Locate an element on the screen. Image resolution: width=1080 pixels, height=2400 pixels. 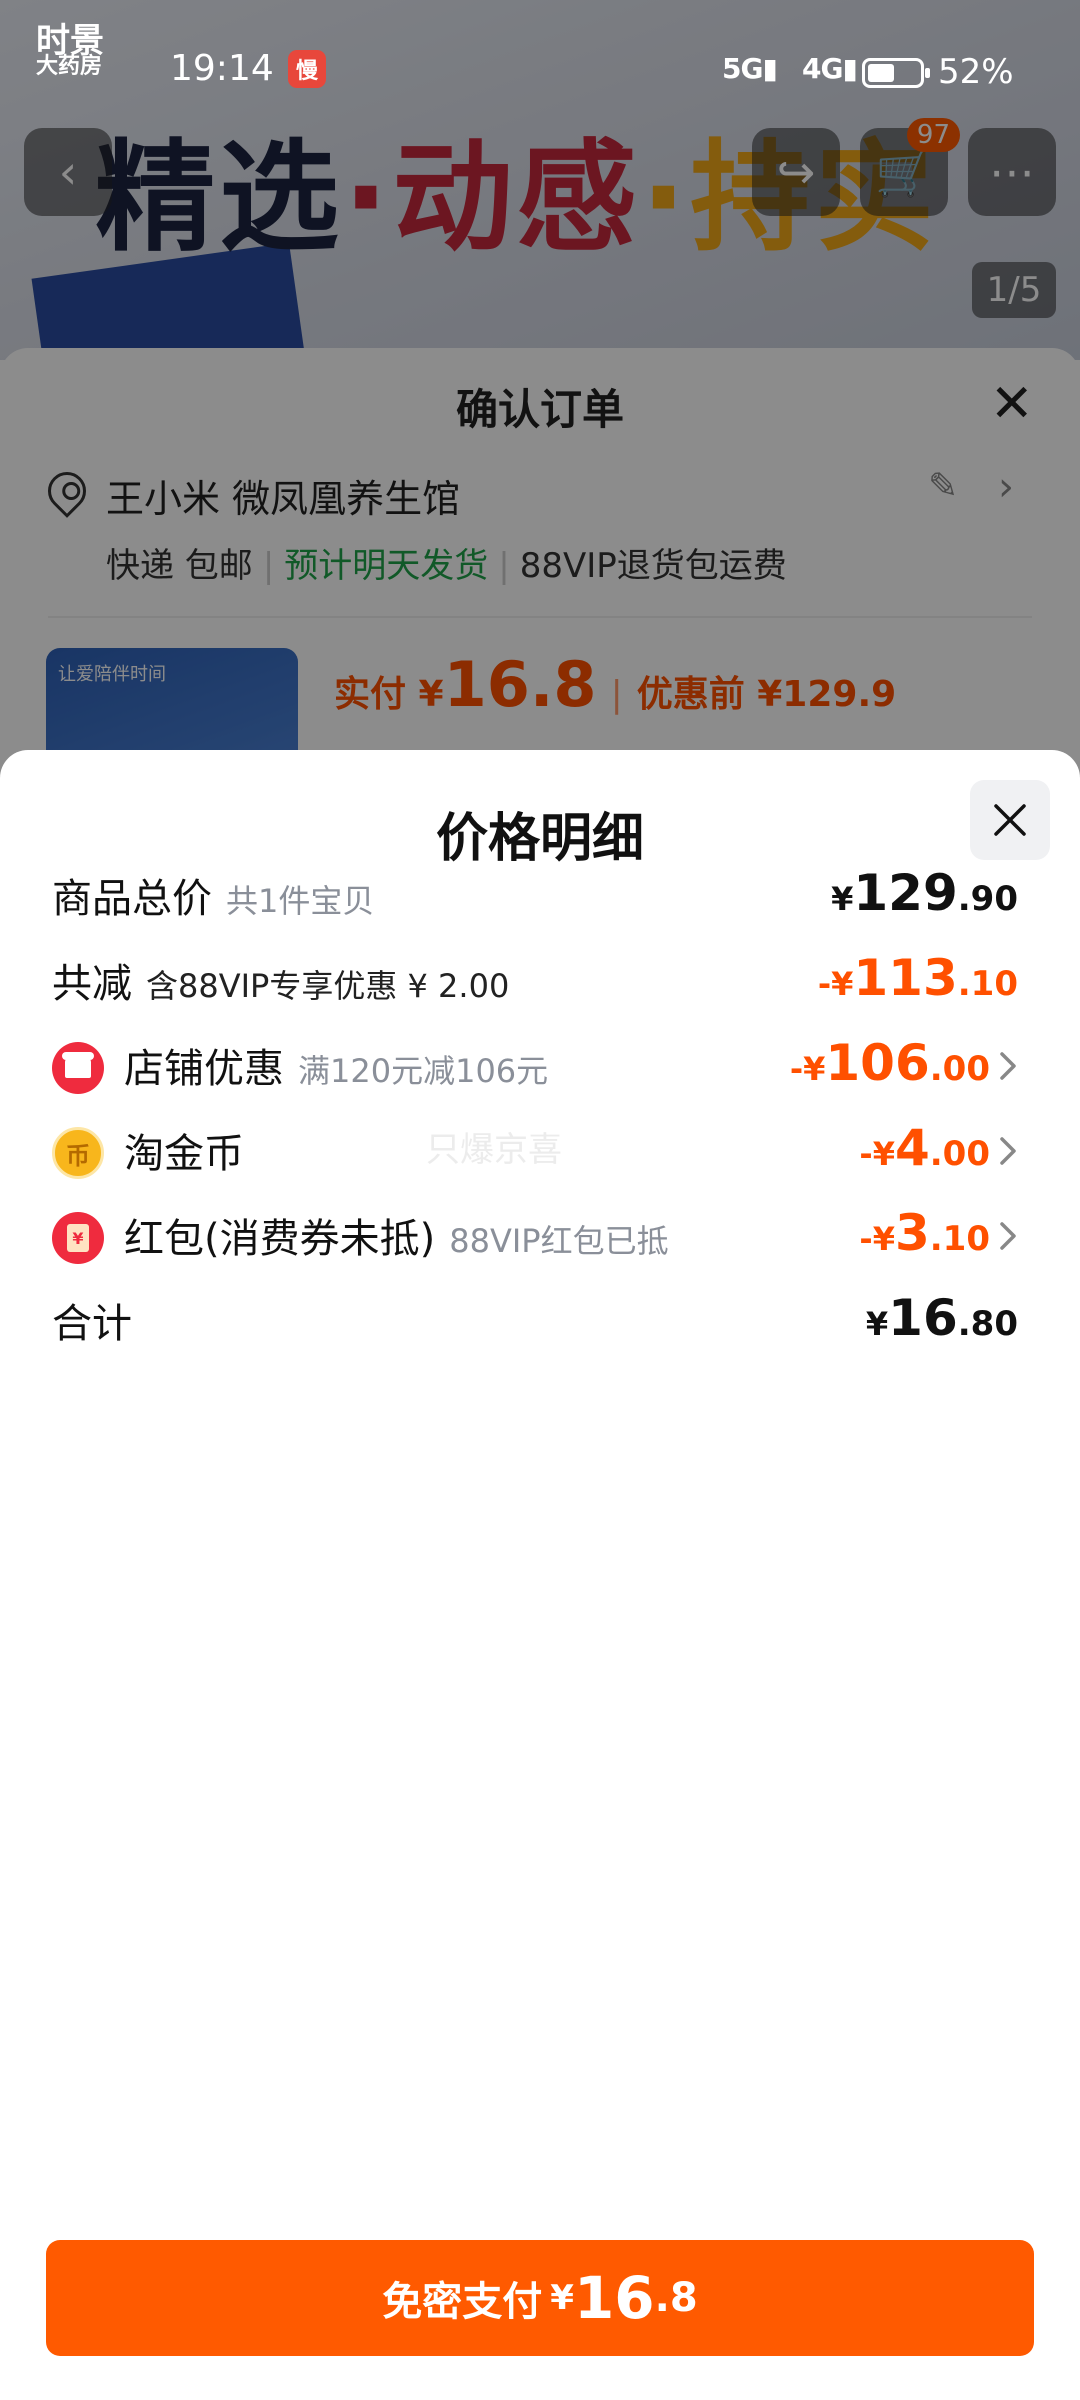
row-label: 合计 is located at coordinates (92, 1320).